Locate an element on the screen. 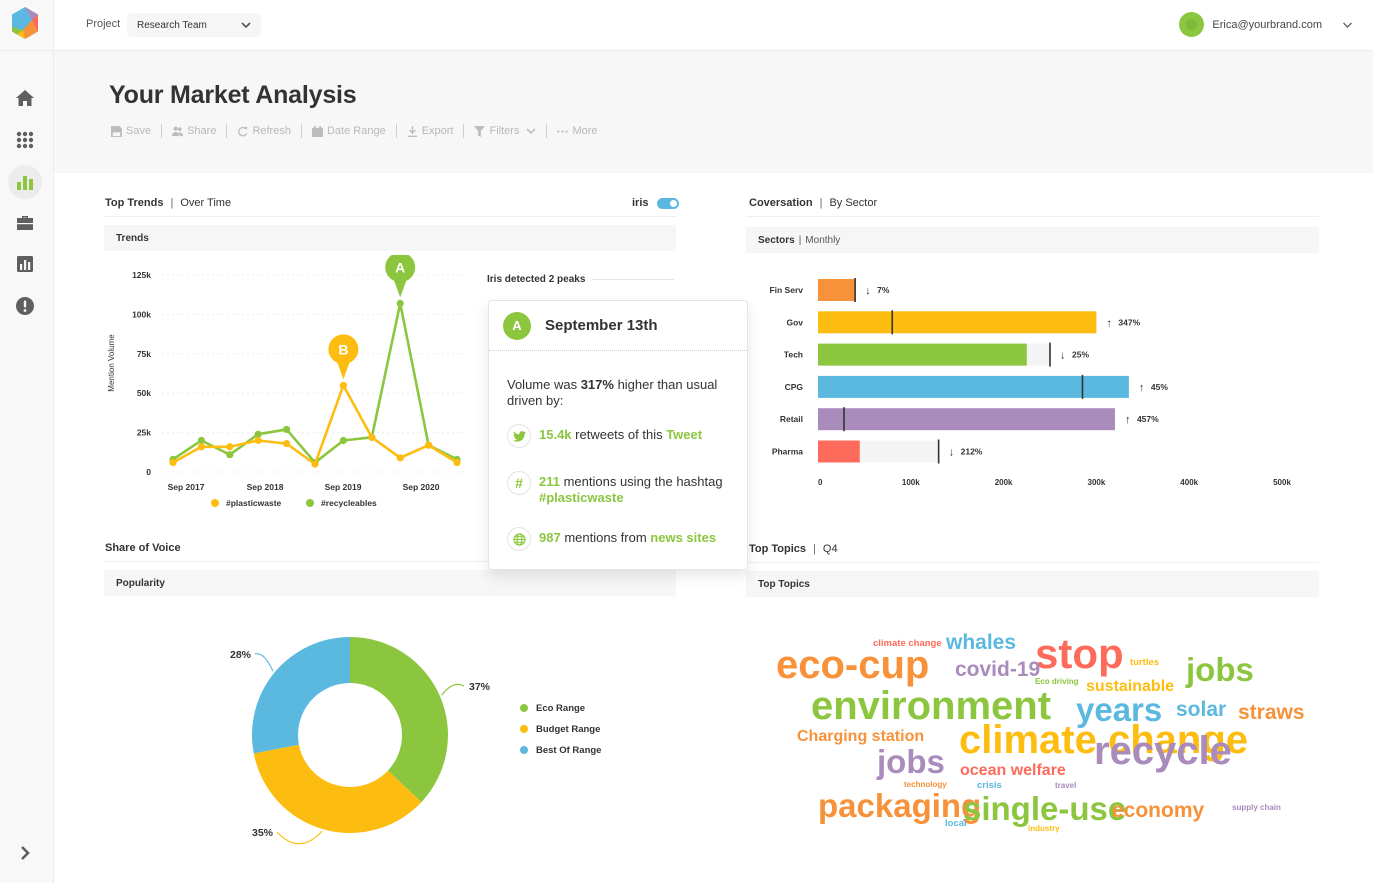  sidebar-item-reports is located at coordinates (25, 264).